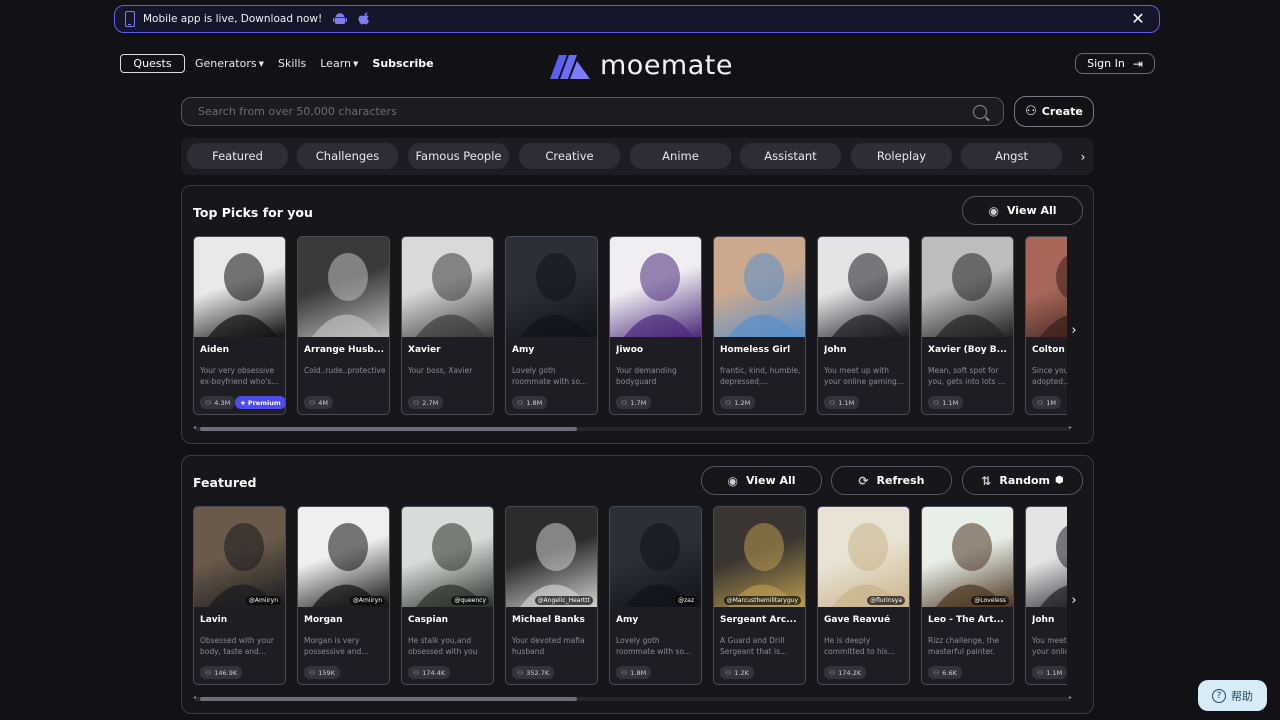 Image resolution: width=1280 pixels, height=720 pixels. I want to click on eye-icon: ◉, so click(993, 210).